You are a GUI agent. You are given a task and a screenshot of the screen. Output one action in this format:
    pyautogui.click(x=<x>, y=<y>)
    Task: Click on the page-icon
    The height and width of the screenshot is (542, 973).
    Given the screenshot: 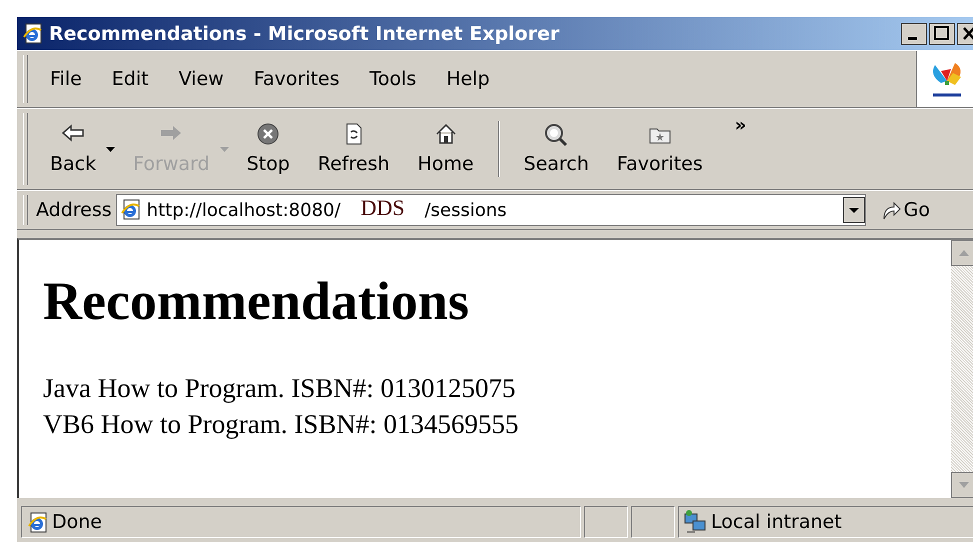 What is the action you would take?
    pyautogui.click(x=37, y=522)
    